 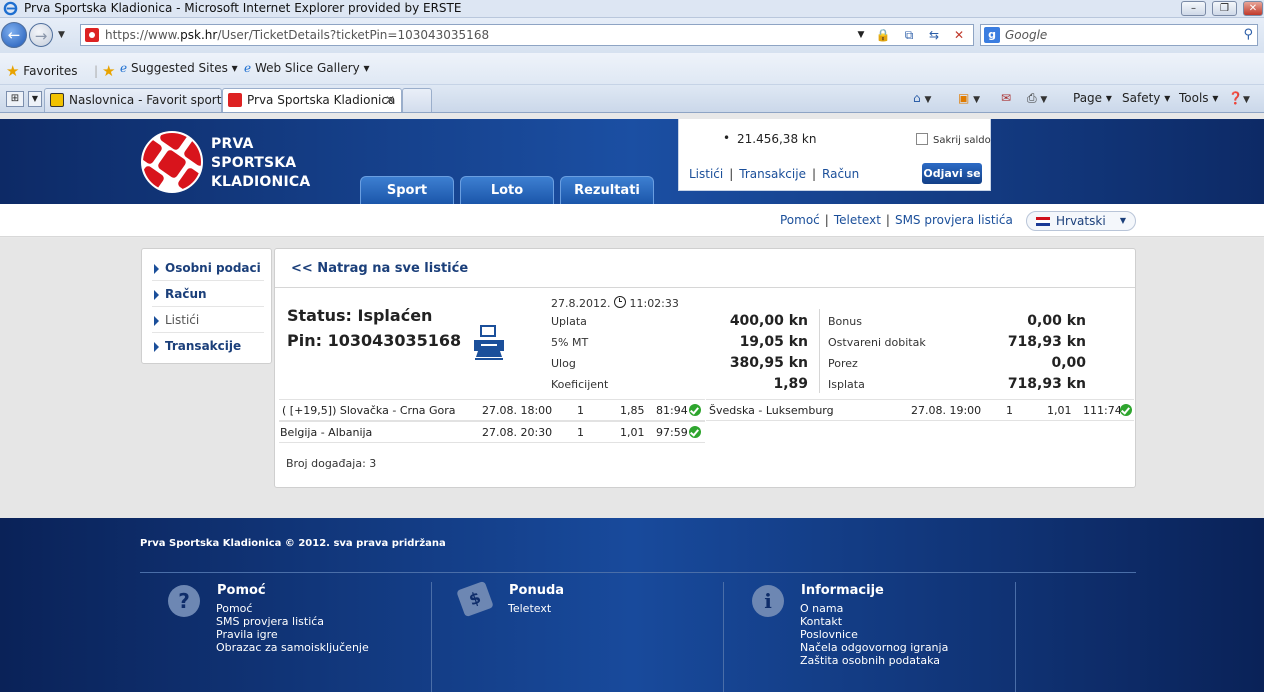 I want to click on chevron-down-icon: ▼, so click(x=1122, y=220).